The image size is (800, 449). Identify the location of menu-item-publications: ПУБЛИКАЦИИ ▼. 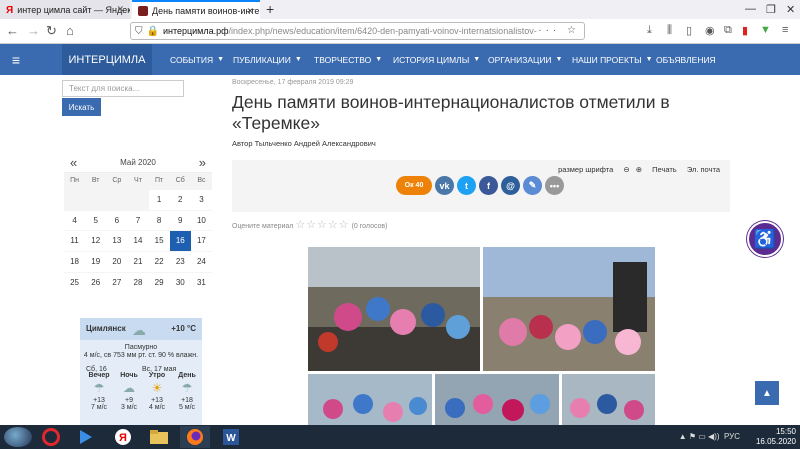
(267, 59).